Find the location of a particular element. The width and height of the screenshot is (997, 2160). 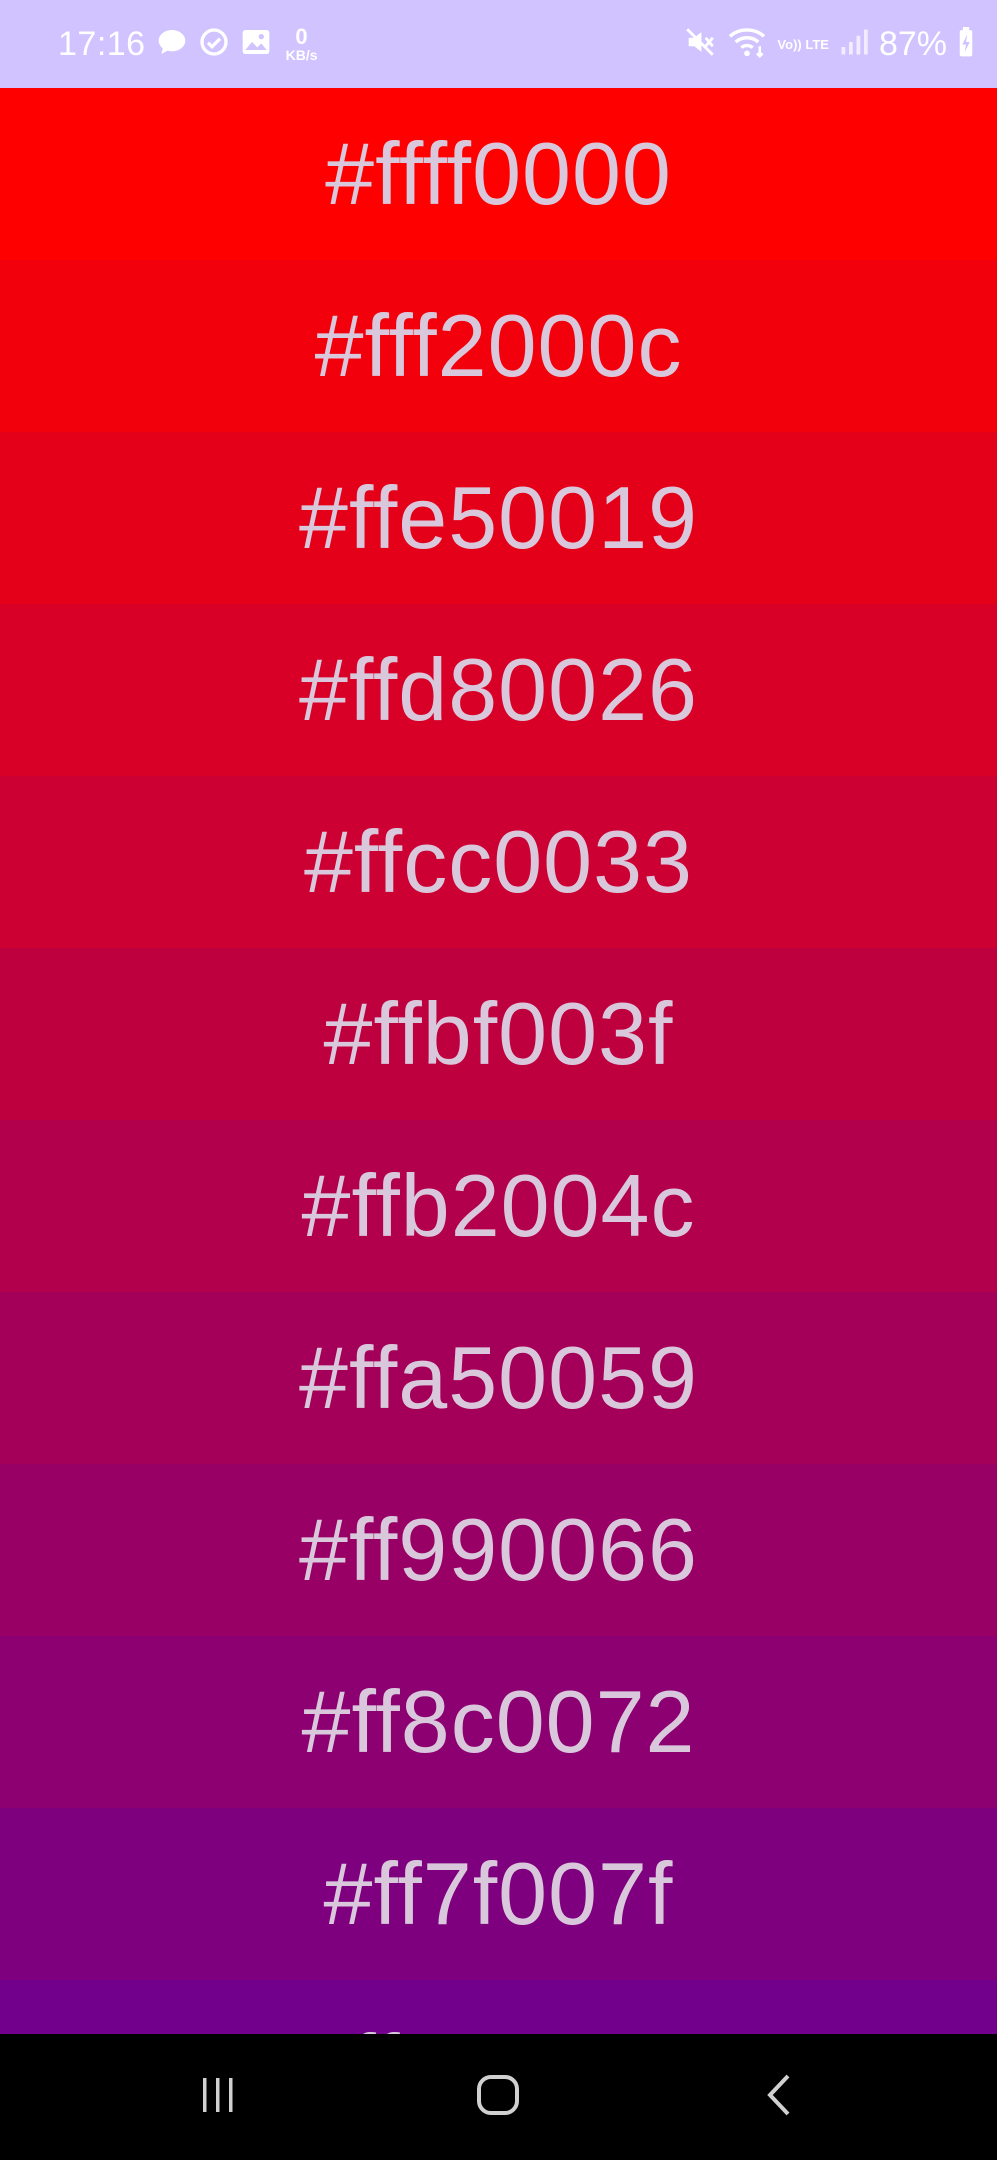

color-label: #ff72008c is located at coordinates (499, 2024).